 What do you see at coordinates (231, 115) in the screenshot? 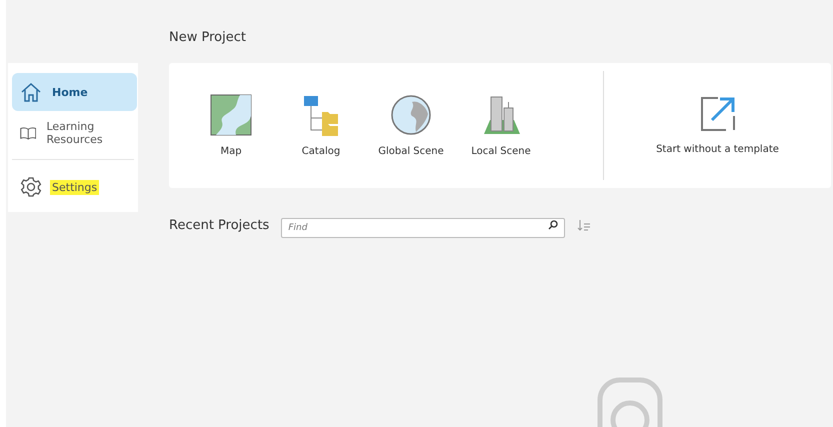
I see `map-icon` at bounding box center [231, 115].